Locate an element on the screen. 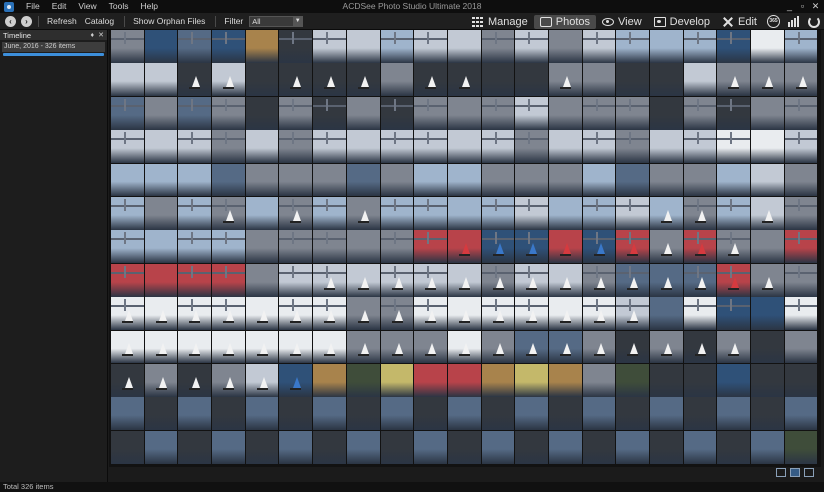 The height and width of the screenshot is (492, 824). menu-help: Help is located at coordinates (148, 6).